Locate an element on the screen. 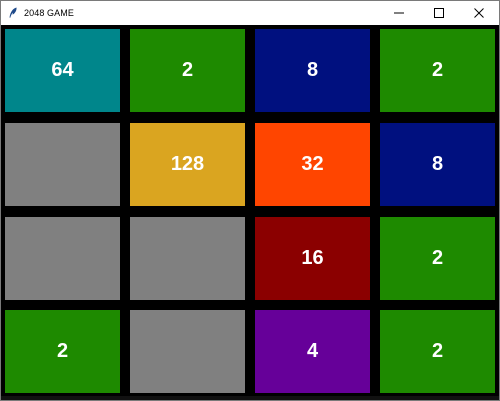  minimize-icon is located at coordinates (399, 13).